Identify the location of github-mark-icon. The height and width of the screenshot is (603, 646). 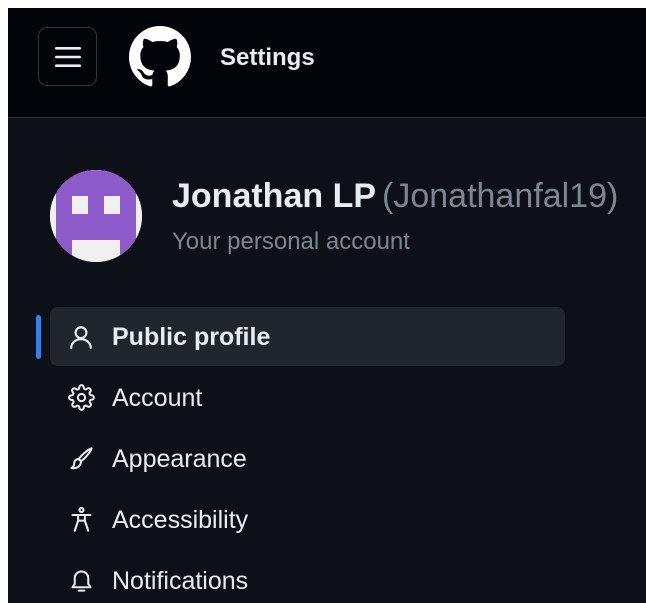
(160, 56).